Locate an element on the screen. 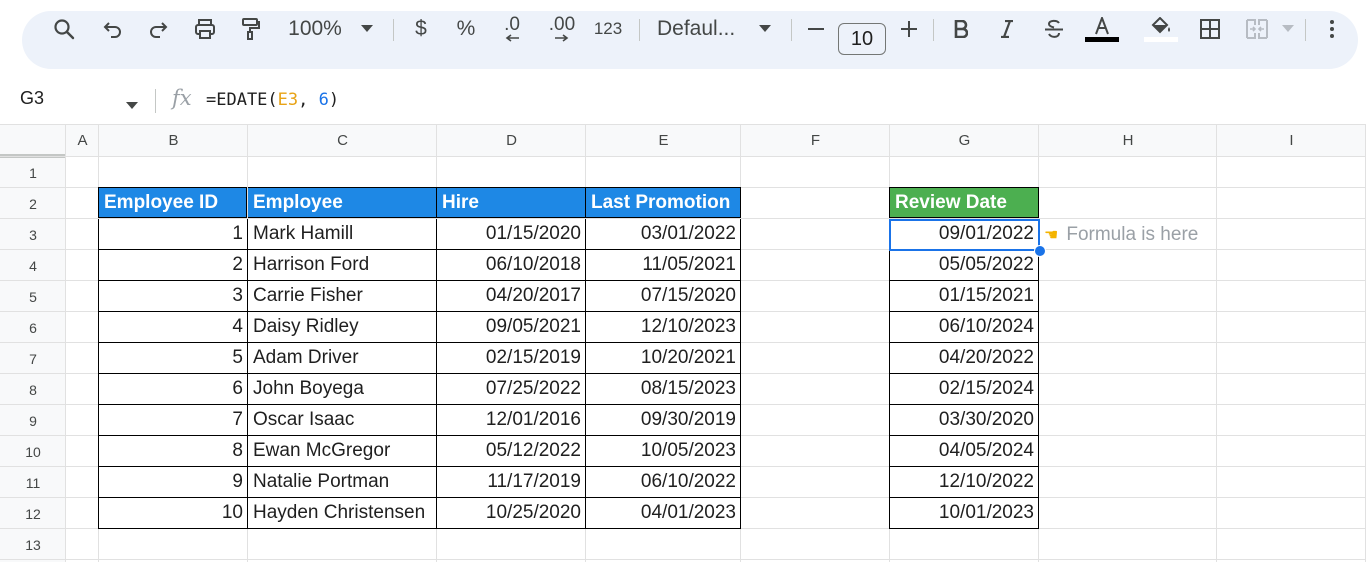 The height and width of the screenshot is (562, 1366). row-header-9: 9 is located at coordinates (33, 420).